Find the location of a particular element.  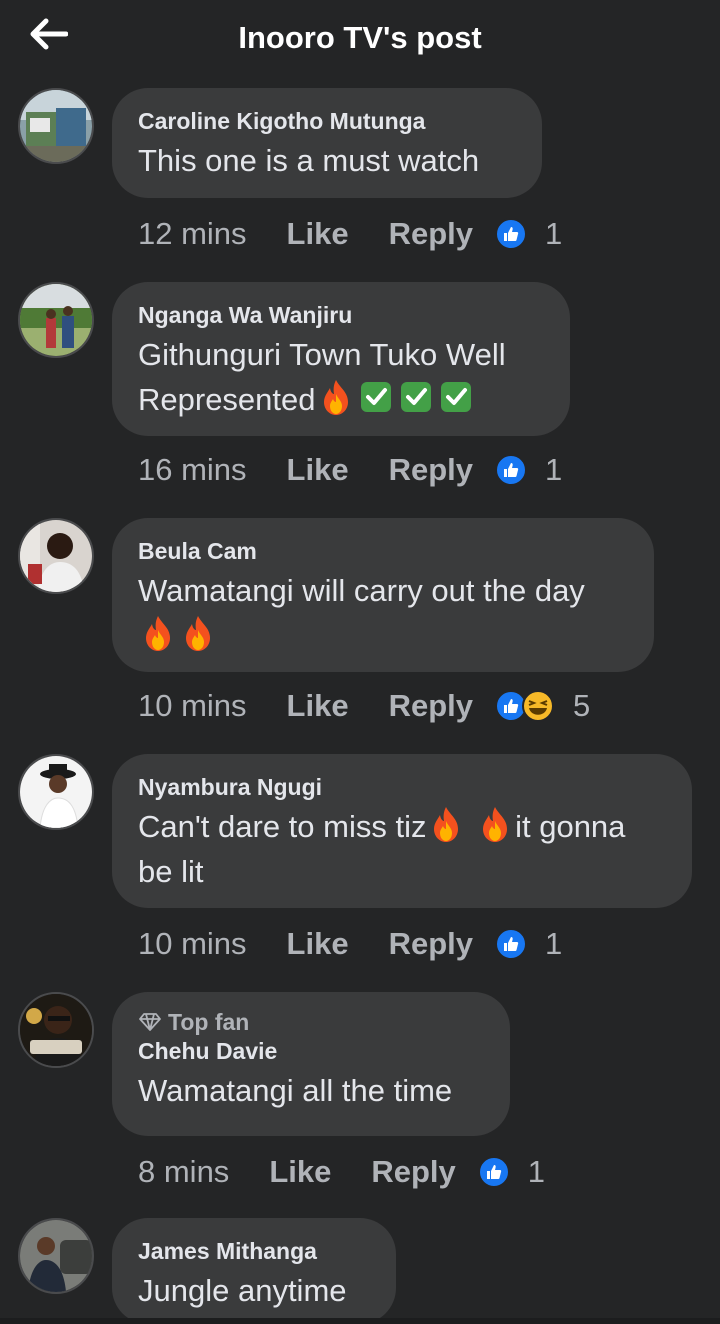

comment-actions: 10 mins Like Reply 1 is located at coordinates (350, 944).